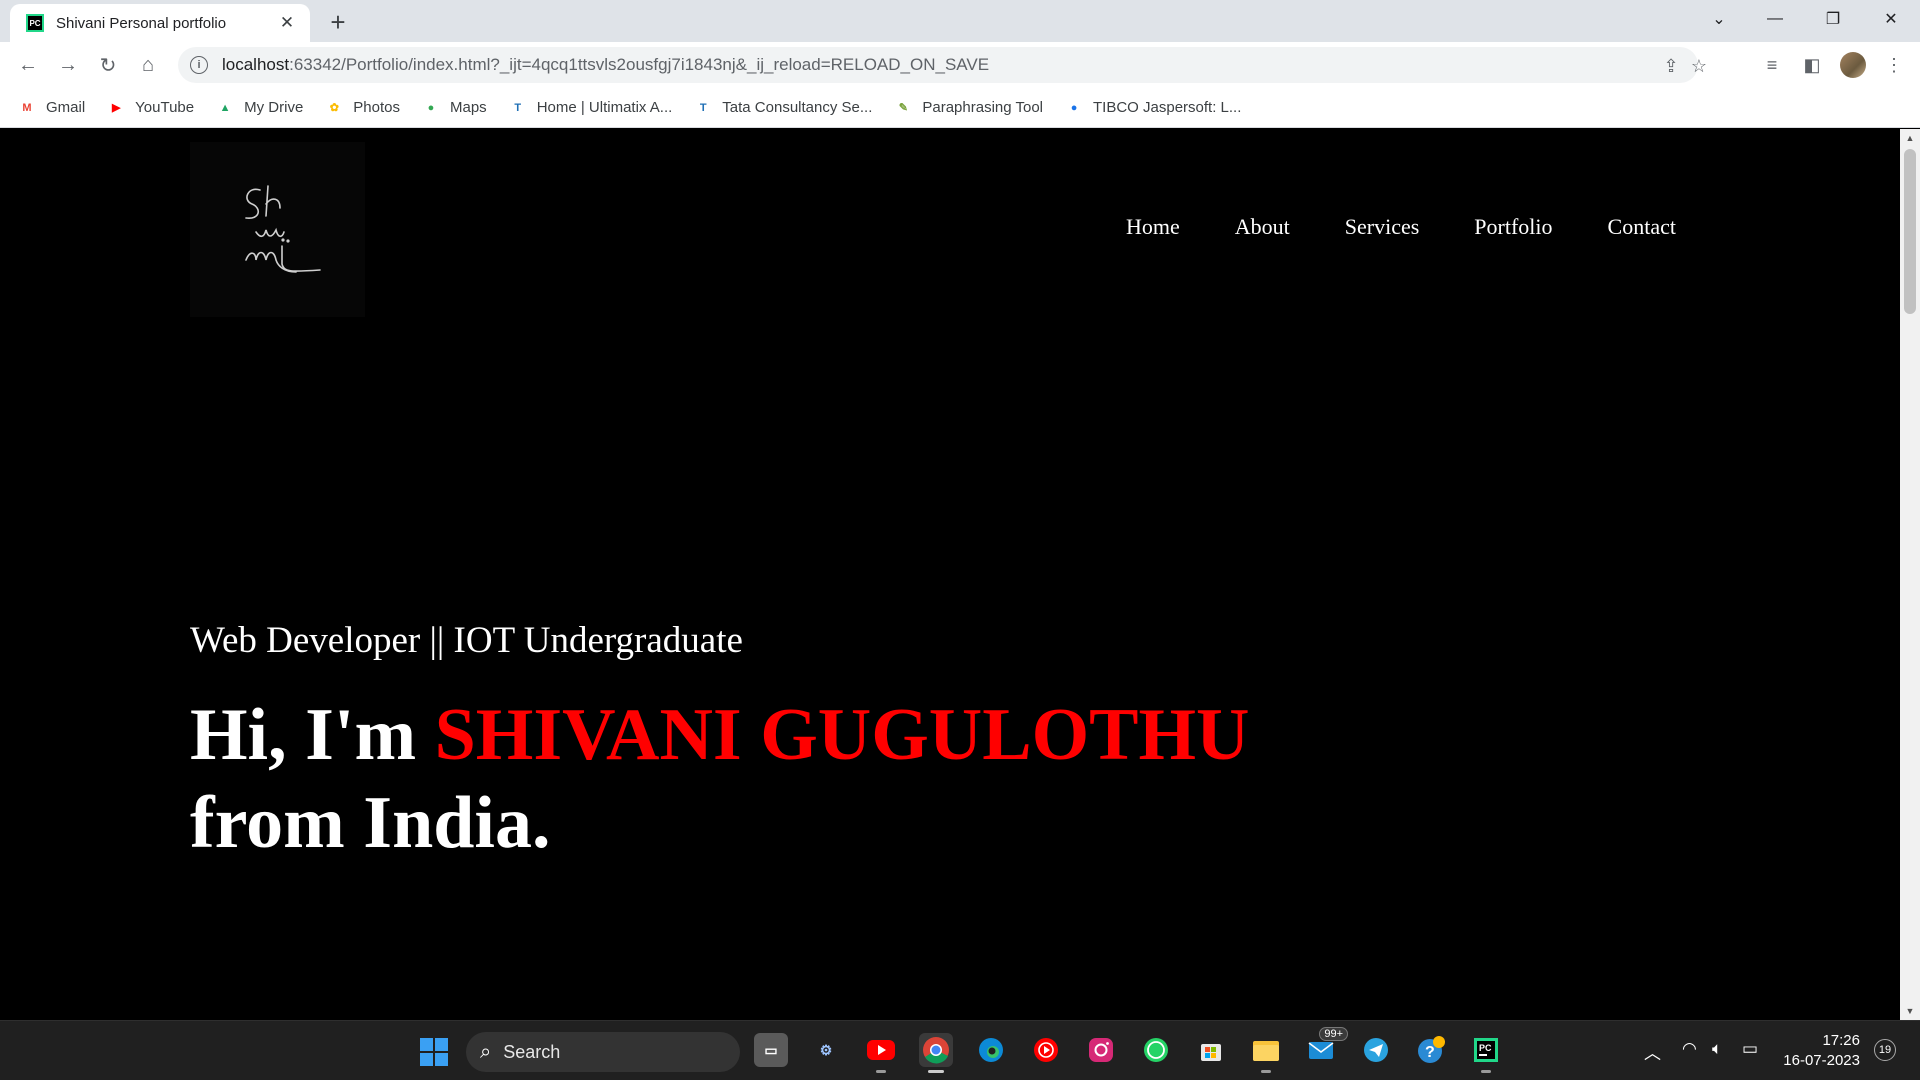 The image size is (1920, 1080). Describe the element at coordinates (1853, 65) in the screenshot. I see `profile-avatar` at that location.